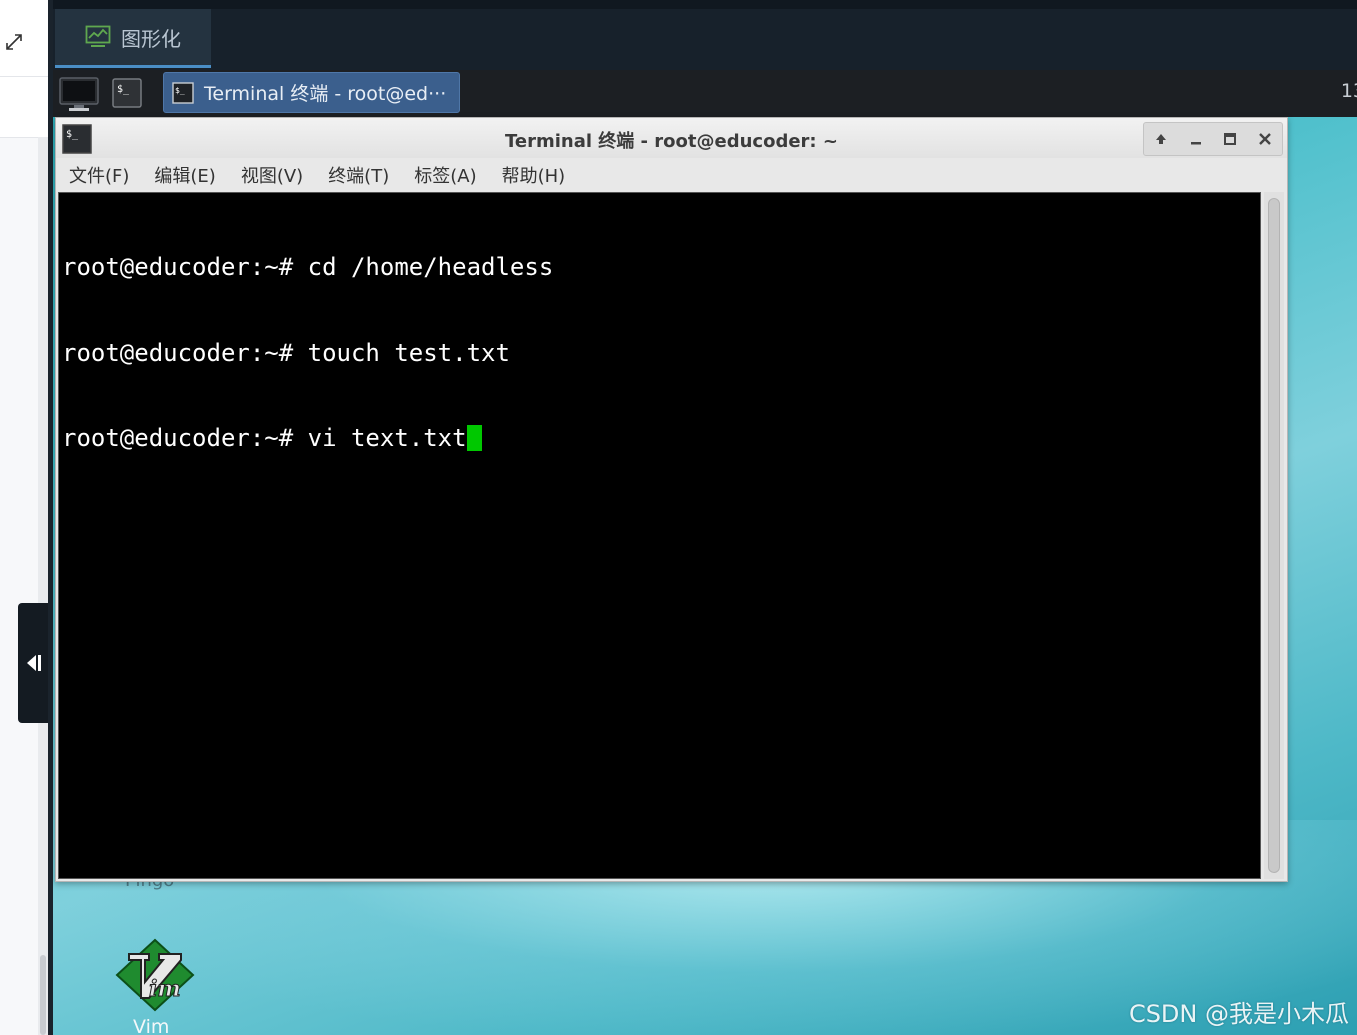  What do you see at coordinates (325, 94) in the screenshot?
I see `taskbar-task-label: Terminal 终端 - root@ed···` at bounding box center [325, 94].